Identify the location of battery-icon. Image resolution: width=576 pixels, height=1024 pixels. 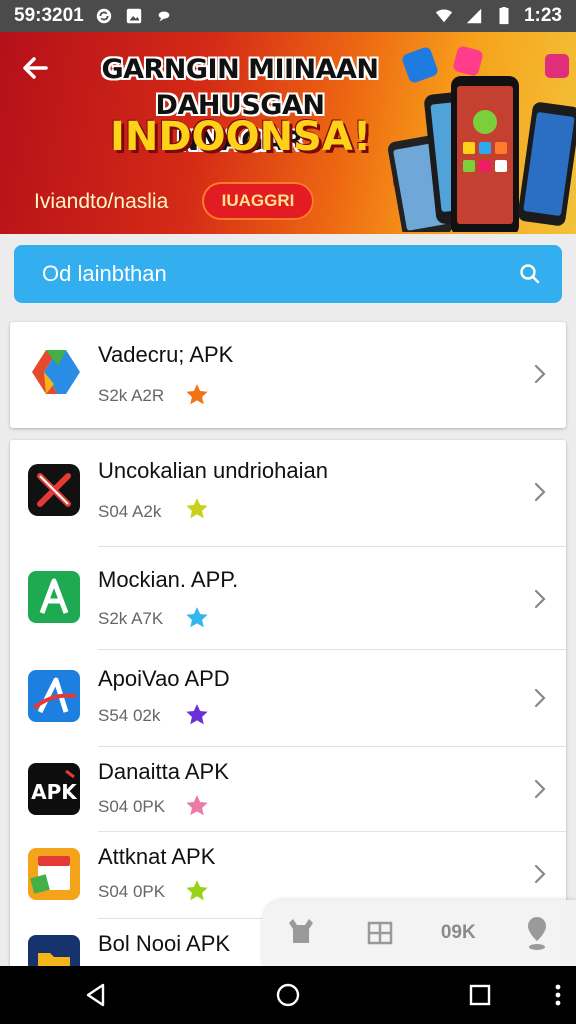
(504, 16).